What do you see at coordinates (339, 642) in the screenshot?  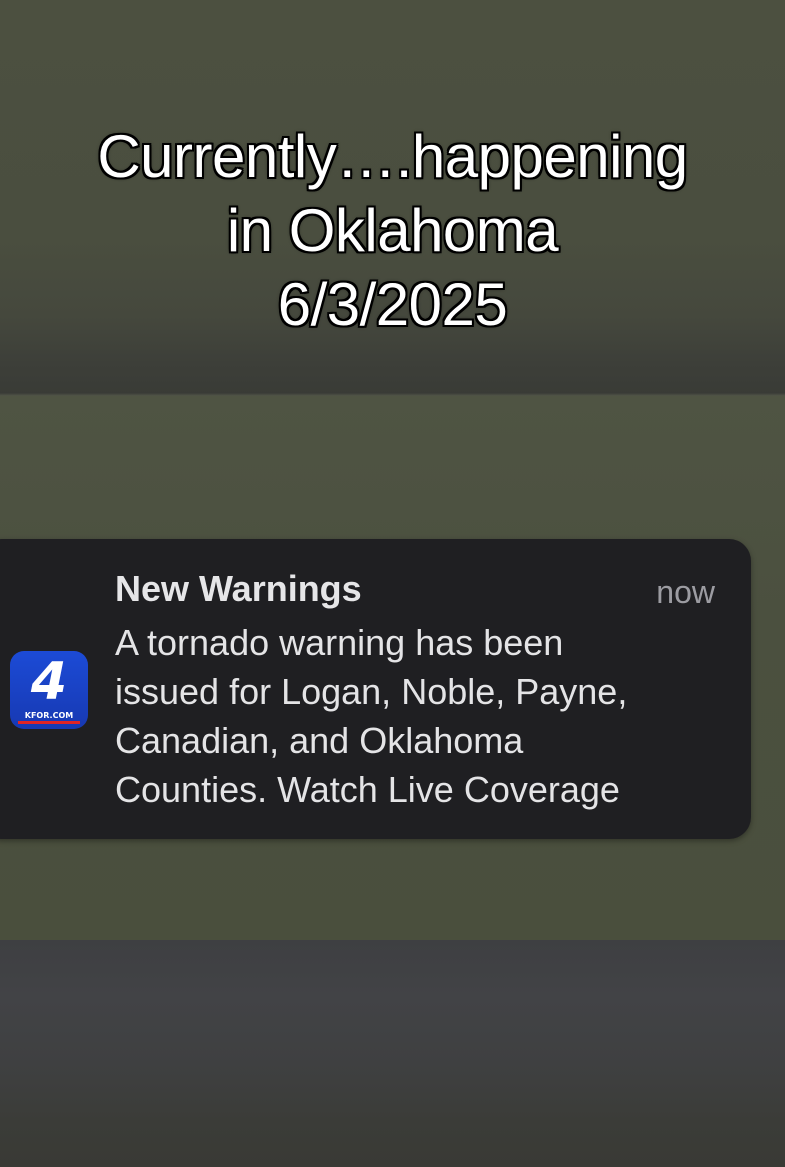 I see `notification-body-line: A tornado warning has been` at bounding box center [339, 642].